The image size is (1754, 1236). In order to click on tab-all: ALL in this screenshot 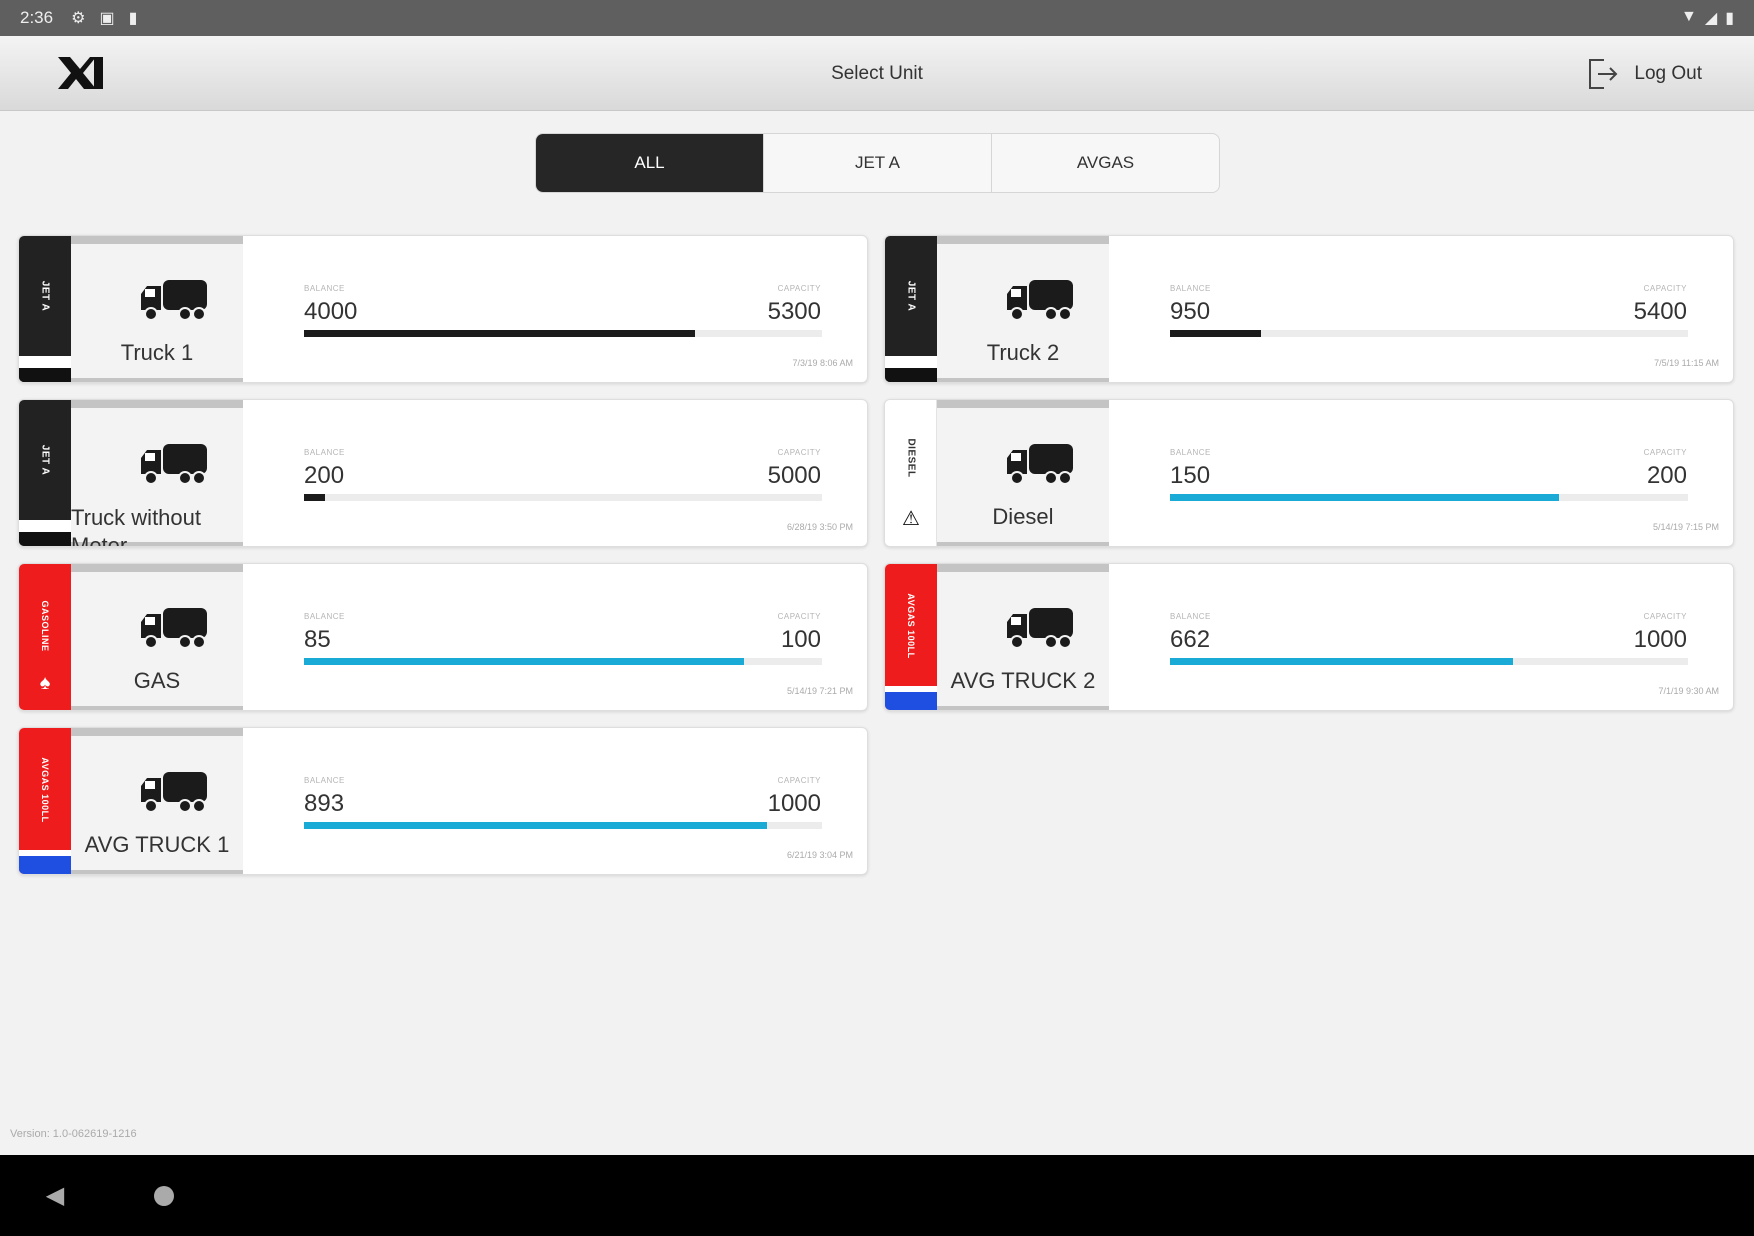, I will do `click(650, 163)`.